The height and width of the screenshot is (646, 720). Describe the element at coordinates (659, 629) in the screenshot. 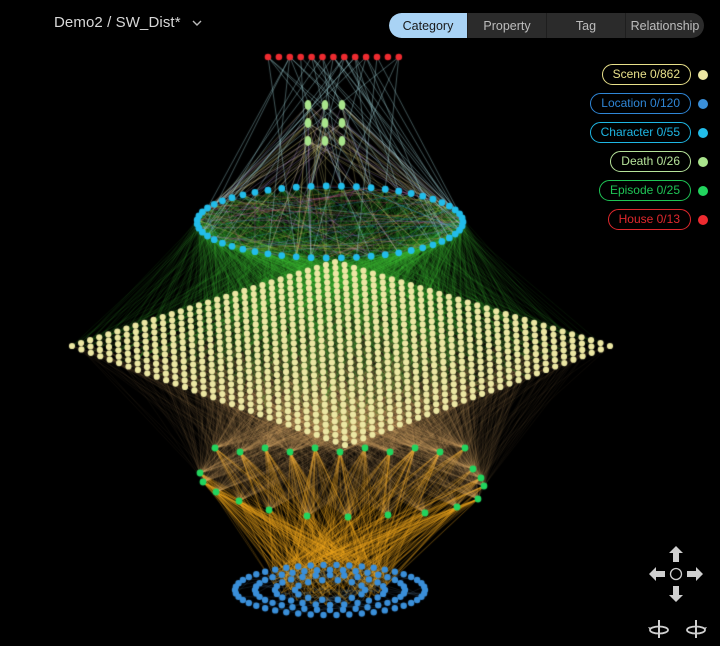

I see `rotate-left-icon` at that location.